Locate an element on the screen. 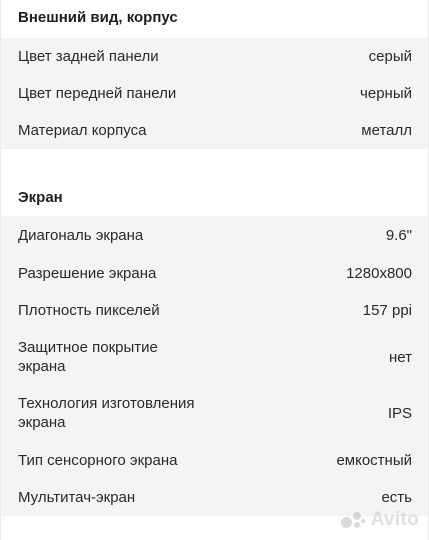  spec-row-screen-technology: Технология изготовления экрана IPS is located at coordinates (214, 413).